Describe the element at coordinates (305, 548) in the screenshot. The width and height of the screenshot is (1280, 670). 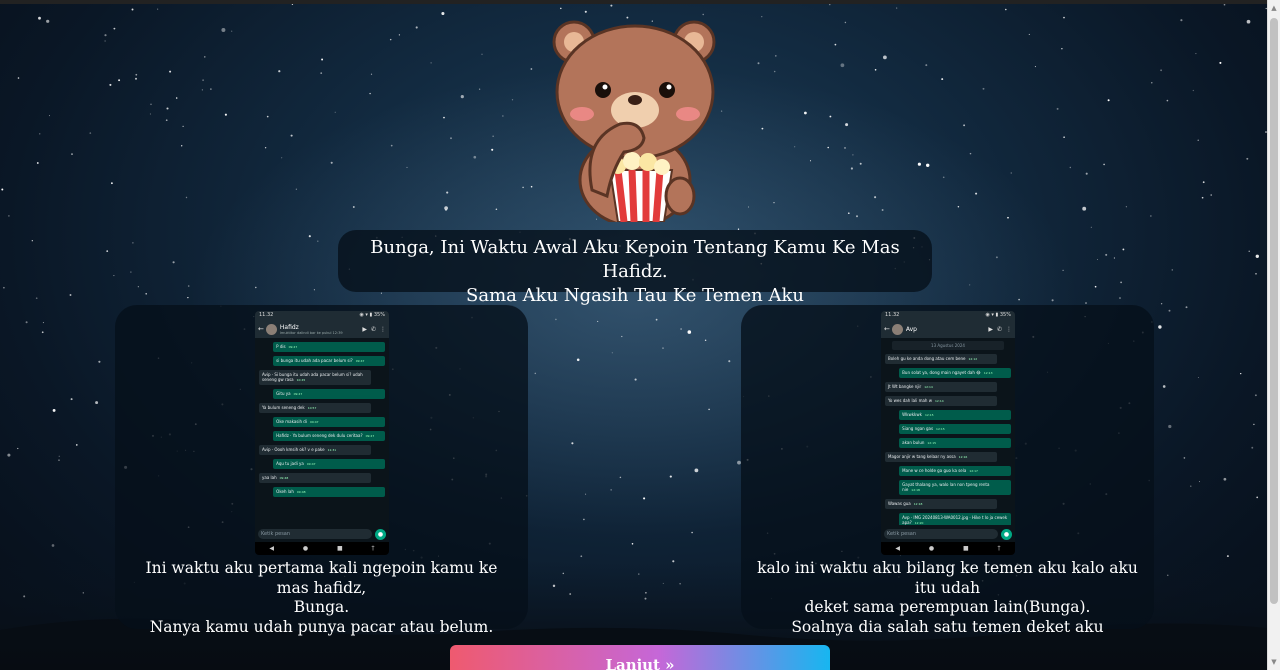
I see `nav-home-icon: ●` at that location.